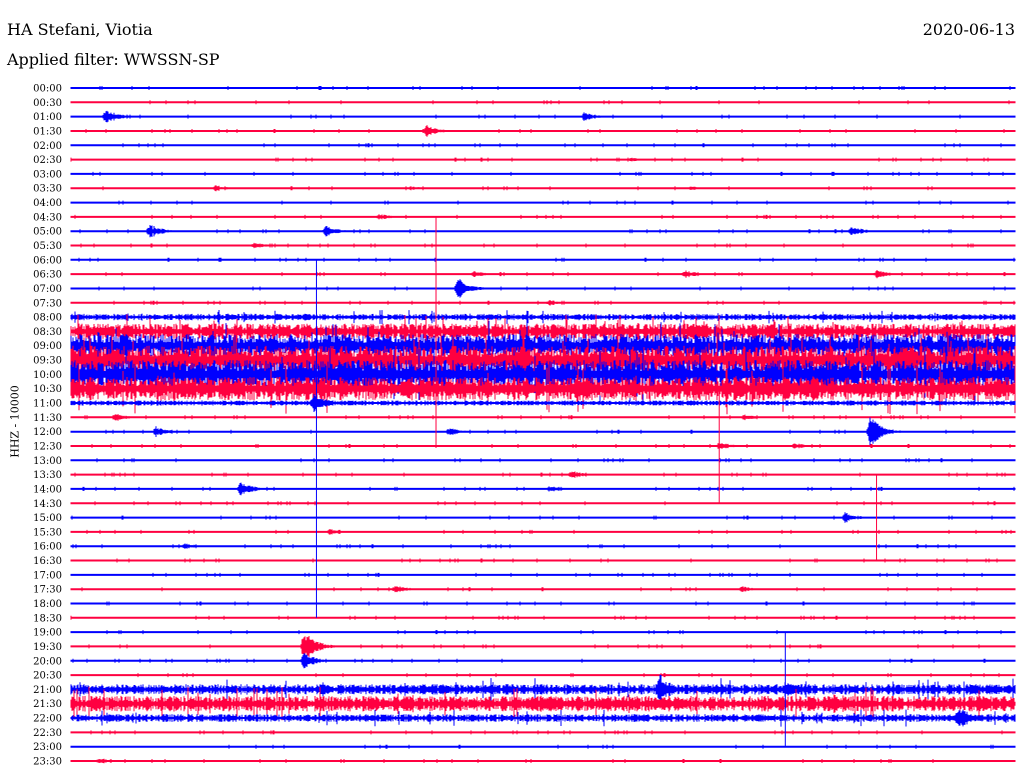  I want to click on time-tick-label: 20:30, so click(47, 676).